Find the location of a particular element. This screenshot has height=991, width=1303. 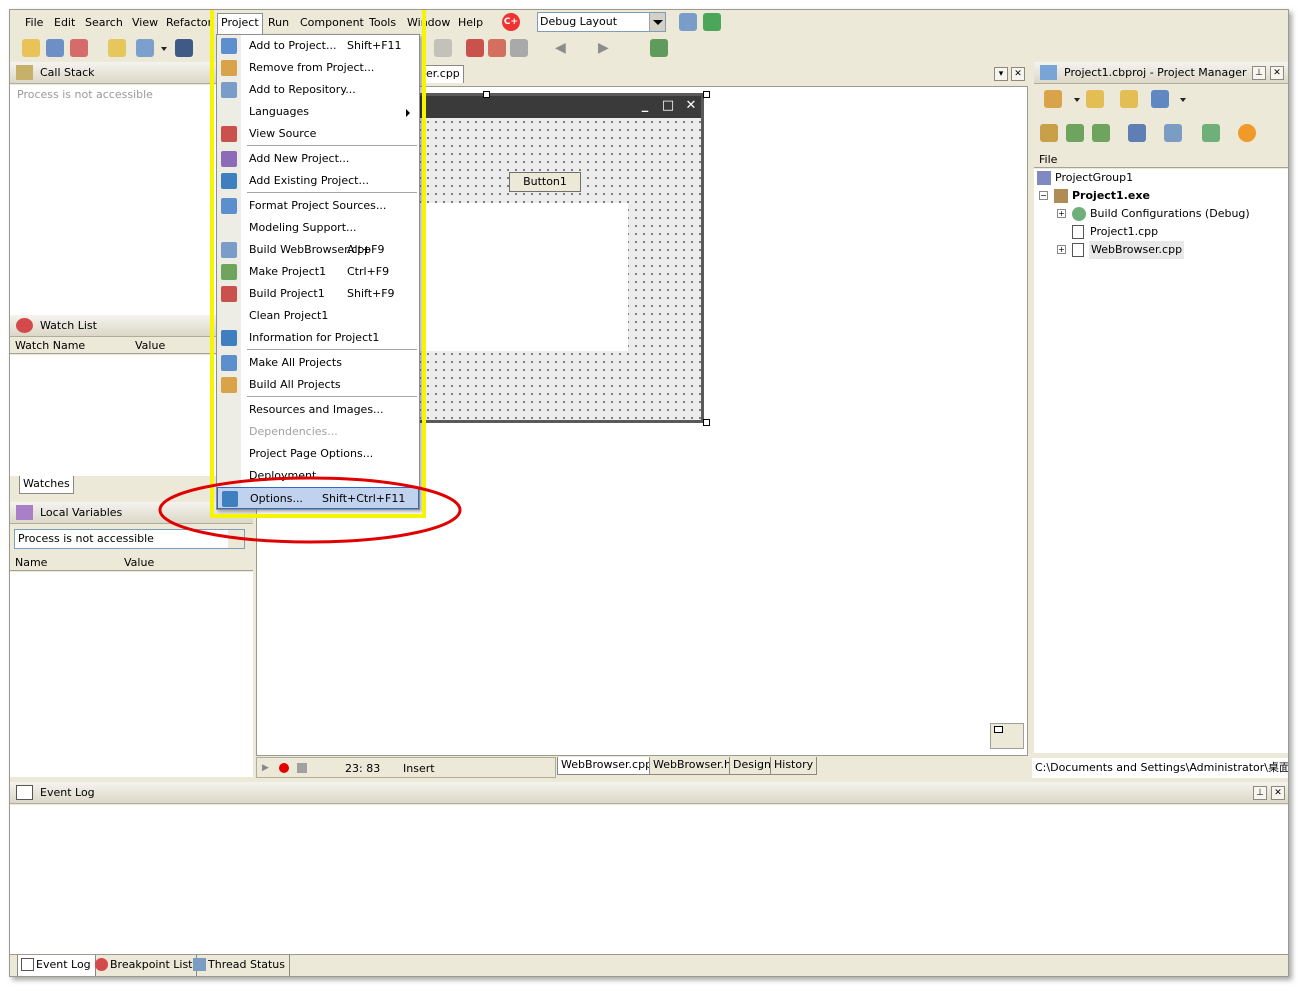

resize-handle-top is located at coordinates (486, 94).